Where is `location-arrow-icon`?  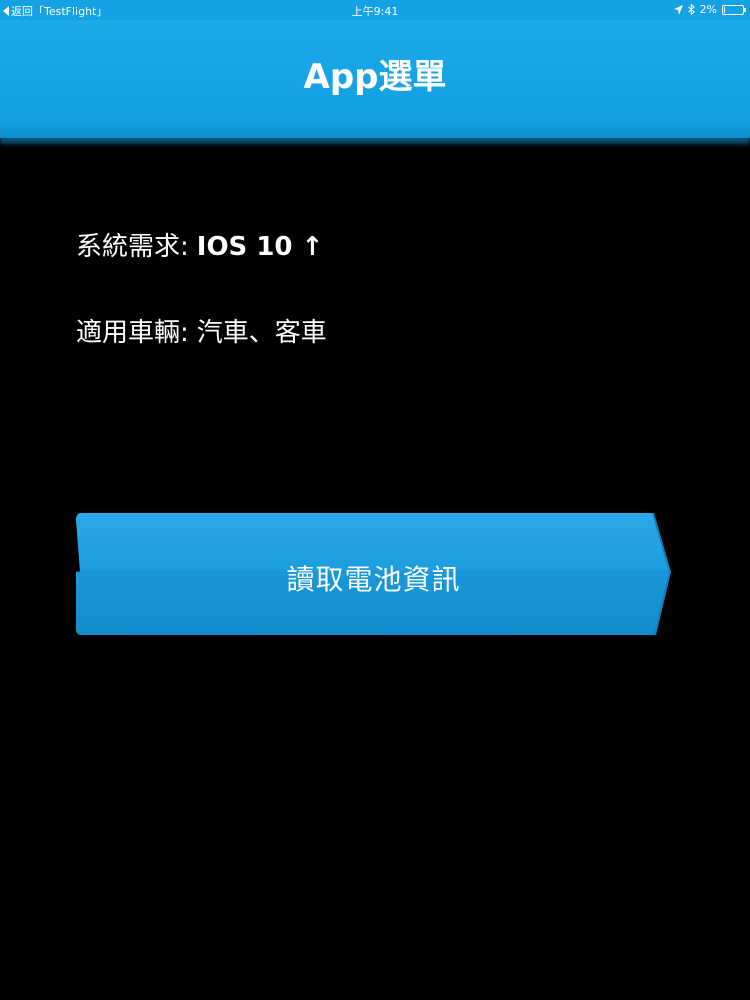
location-arrow-icon is located at coordinates (678, 9).